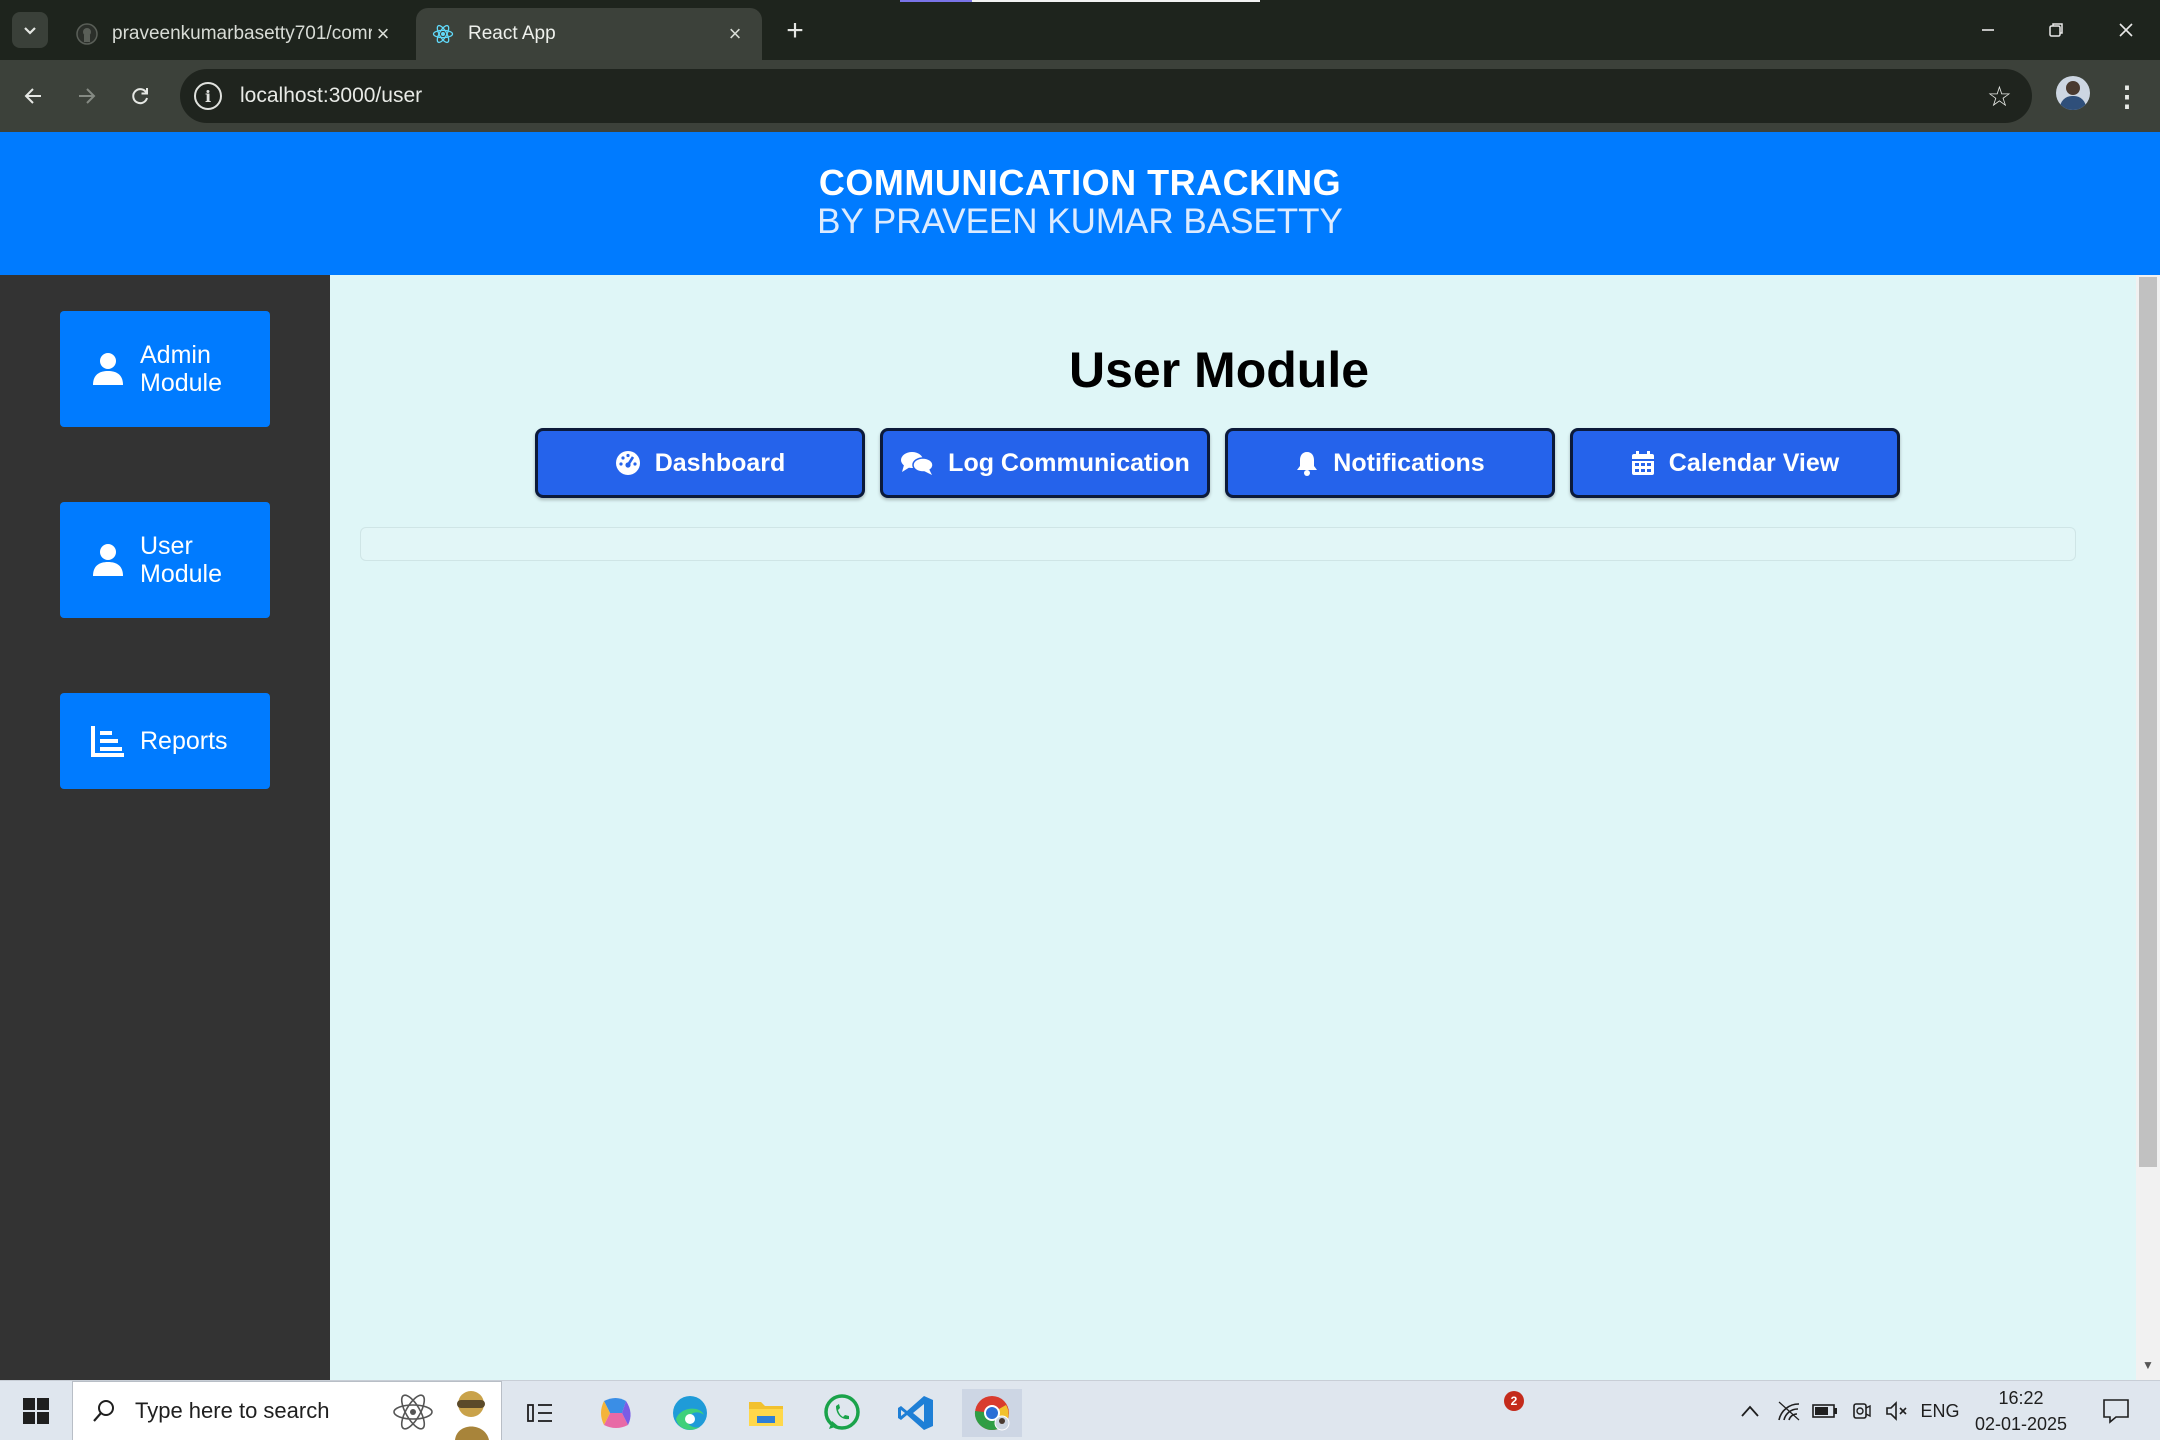 This screenshot has width=2160, height=1440. Describe the element at coordinates (2148, 722) in the screenshot. I see `scrollbar-thumb` at that location.